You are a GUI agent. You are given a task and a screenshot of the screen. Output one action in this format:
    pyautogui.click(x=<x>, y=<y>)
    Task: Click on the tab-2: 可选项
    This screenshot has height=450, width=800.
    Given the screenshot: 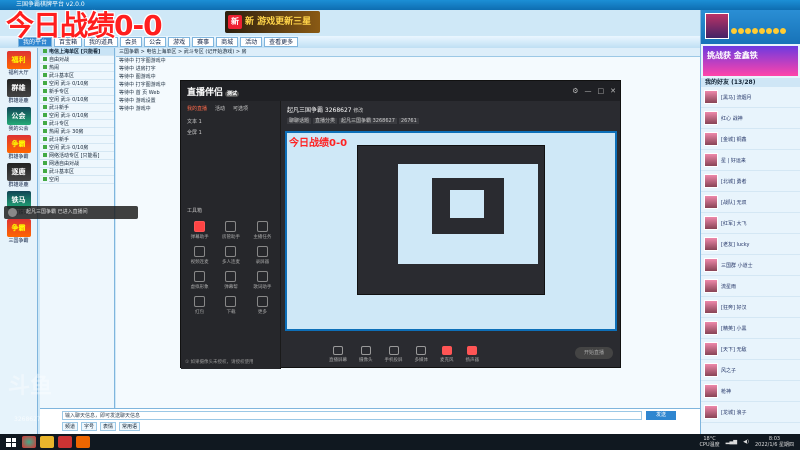 What is the action you would take?
    pyautogui.click(x=240, y=108)
    